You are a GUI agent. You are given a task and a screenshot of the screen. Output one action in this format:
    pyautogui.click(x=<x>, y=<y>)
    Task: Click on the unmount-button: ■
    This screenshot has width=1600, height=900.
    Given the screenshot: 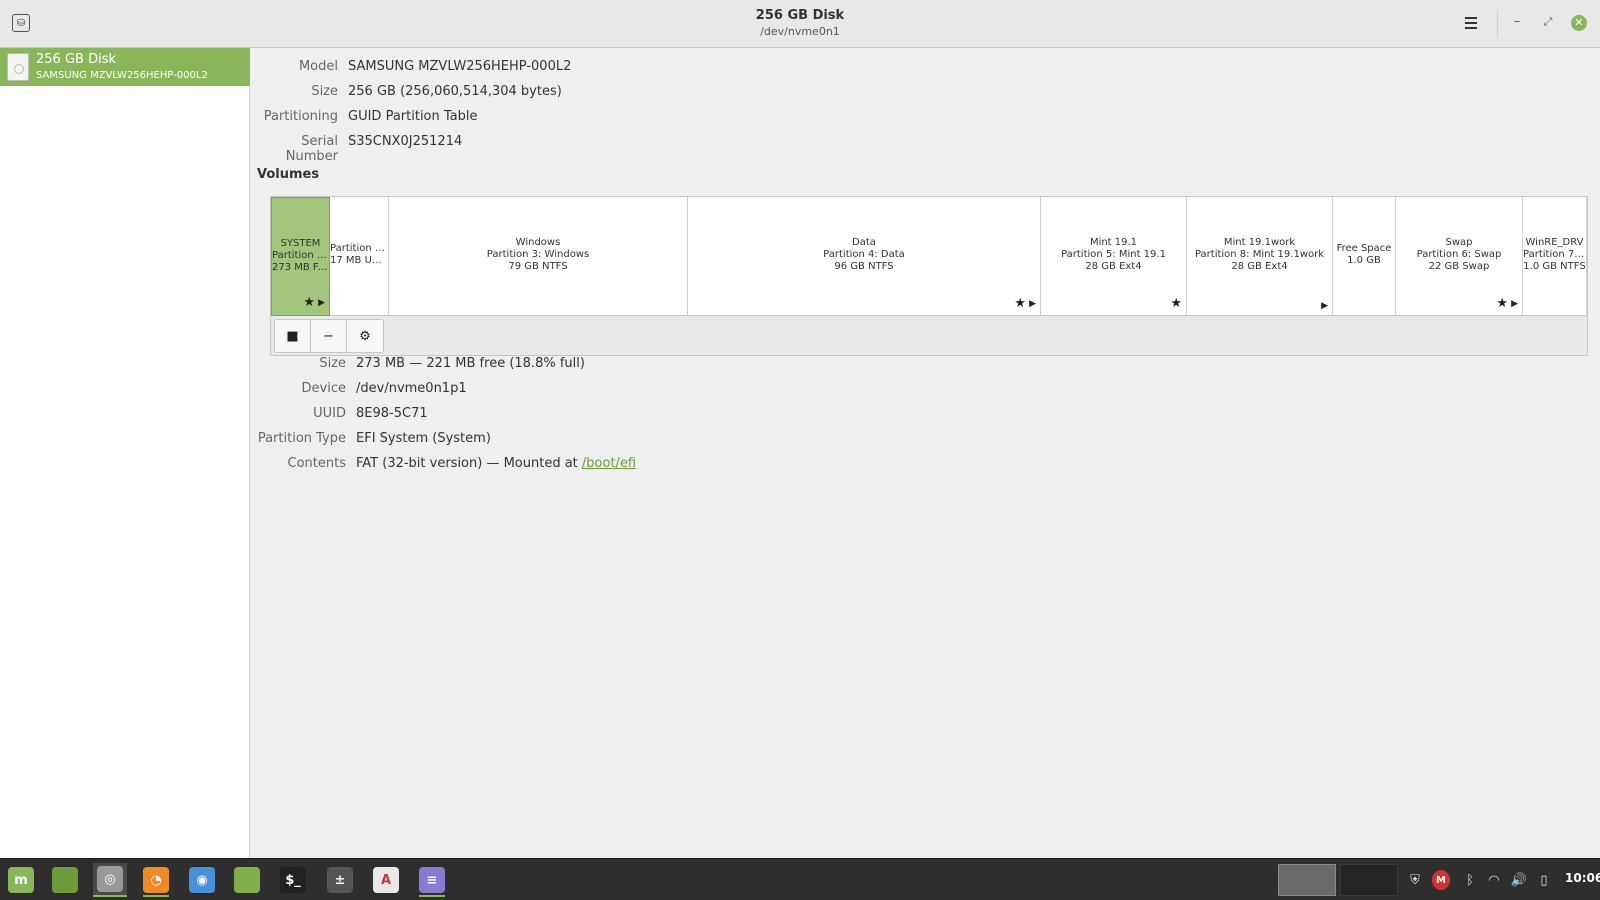 What is the action you would take?
    pyautogui.click(x=293, y=336)
    